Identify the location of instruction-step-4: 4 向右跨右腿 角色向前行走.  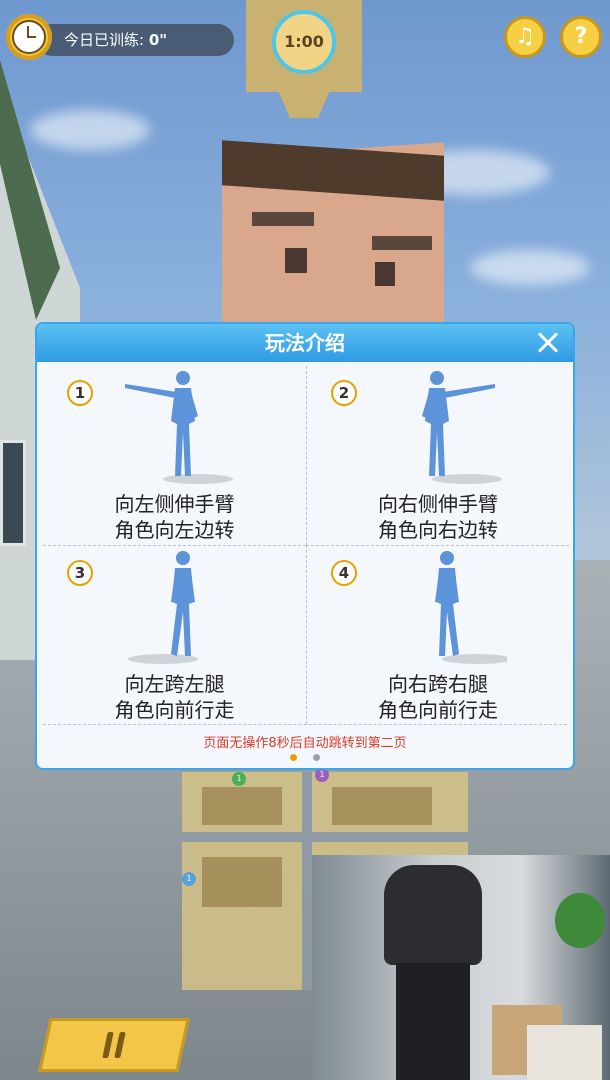
(437, 634).